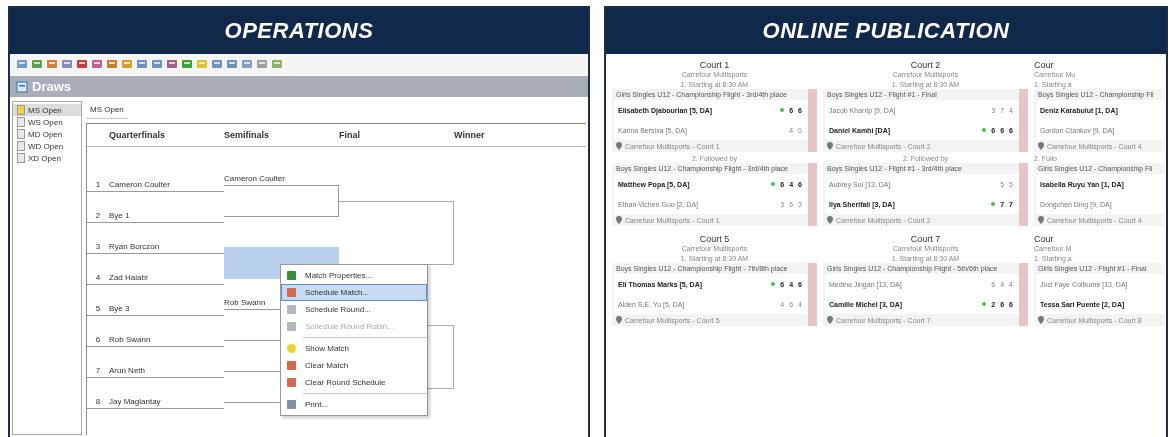 This screenshot has width=1176, height=437. What do you see at coordinates (119, 215) in the screenshot?
I see `player-name: Bye 1` at bounding box center [119, 215].